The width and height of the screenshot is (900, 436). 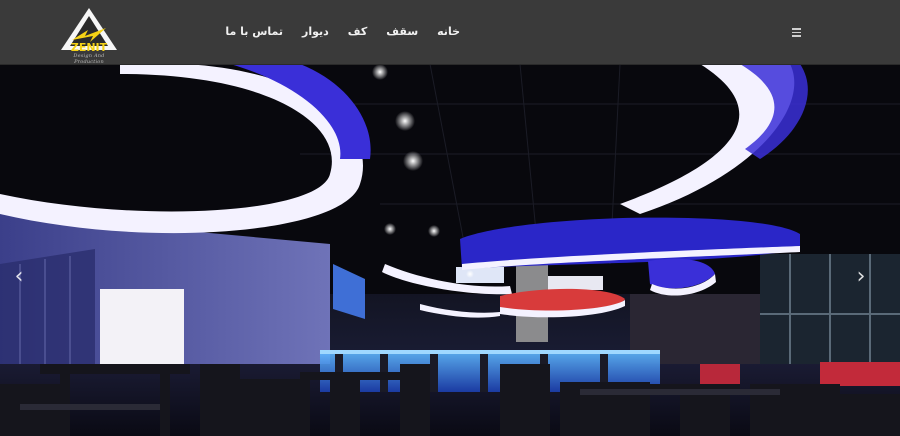 What do you see at coordinates (797, 32) in the screenshot?
I see `hamburger-menu-icon` at bounding box center [797, 32].